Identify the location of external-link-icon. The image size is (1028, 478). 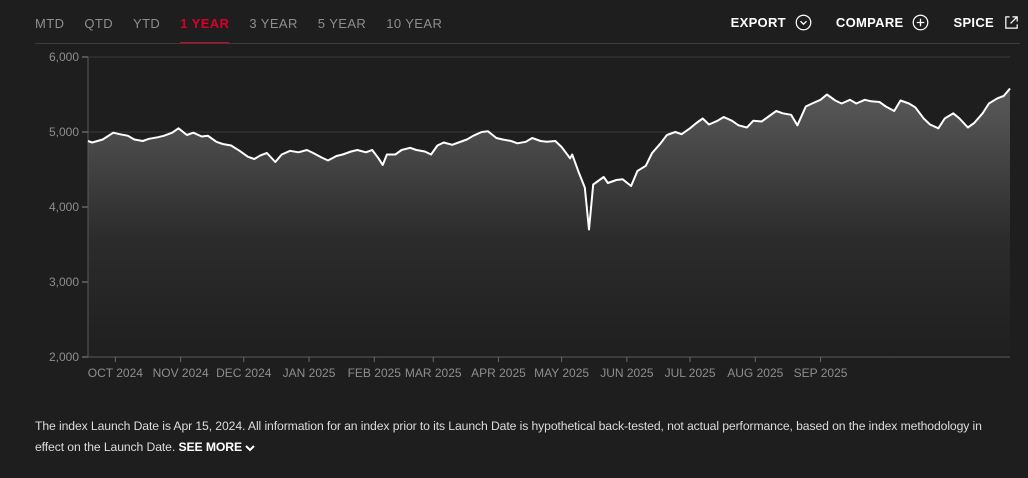
(1011, 22).